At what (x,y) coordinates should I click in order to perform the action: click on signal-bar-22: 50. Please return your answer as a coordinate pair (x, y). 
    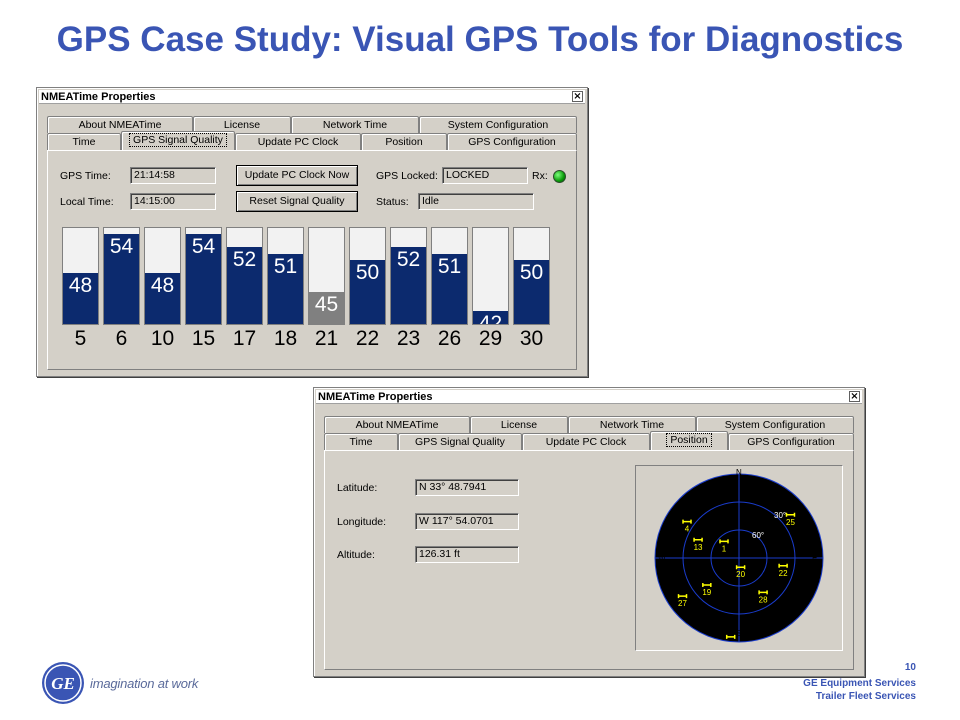
    Looking at the image, I should click on (367, 276).